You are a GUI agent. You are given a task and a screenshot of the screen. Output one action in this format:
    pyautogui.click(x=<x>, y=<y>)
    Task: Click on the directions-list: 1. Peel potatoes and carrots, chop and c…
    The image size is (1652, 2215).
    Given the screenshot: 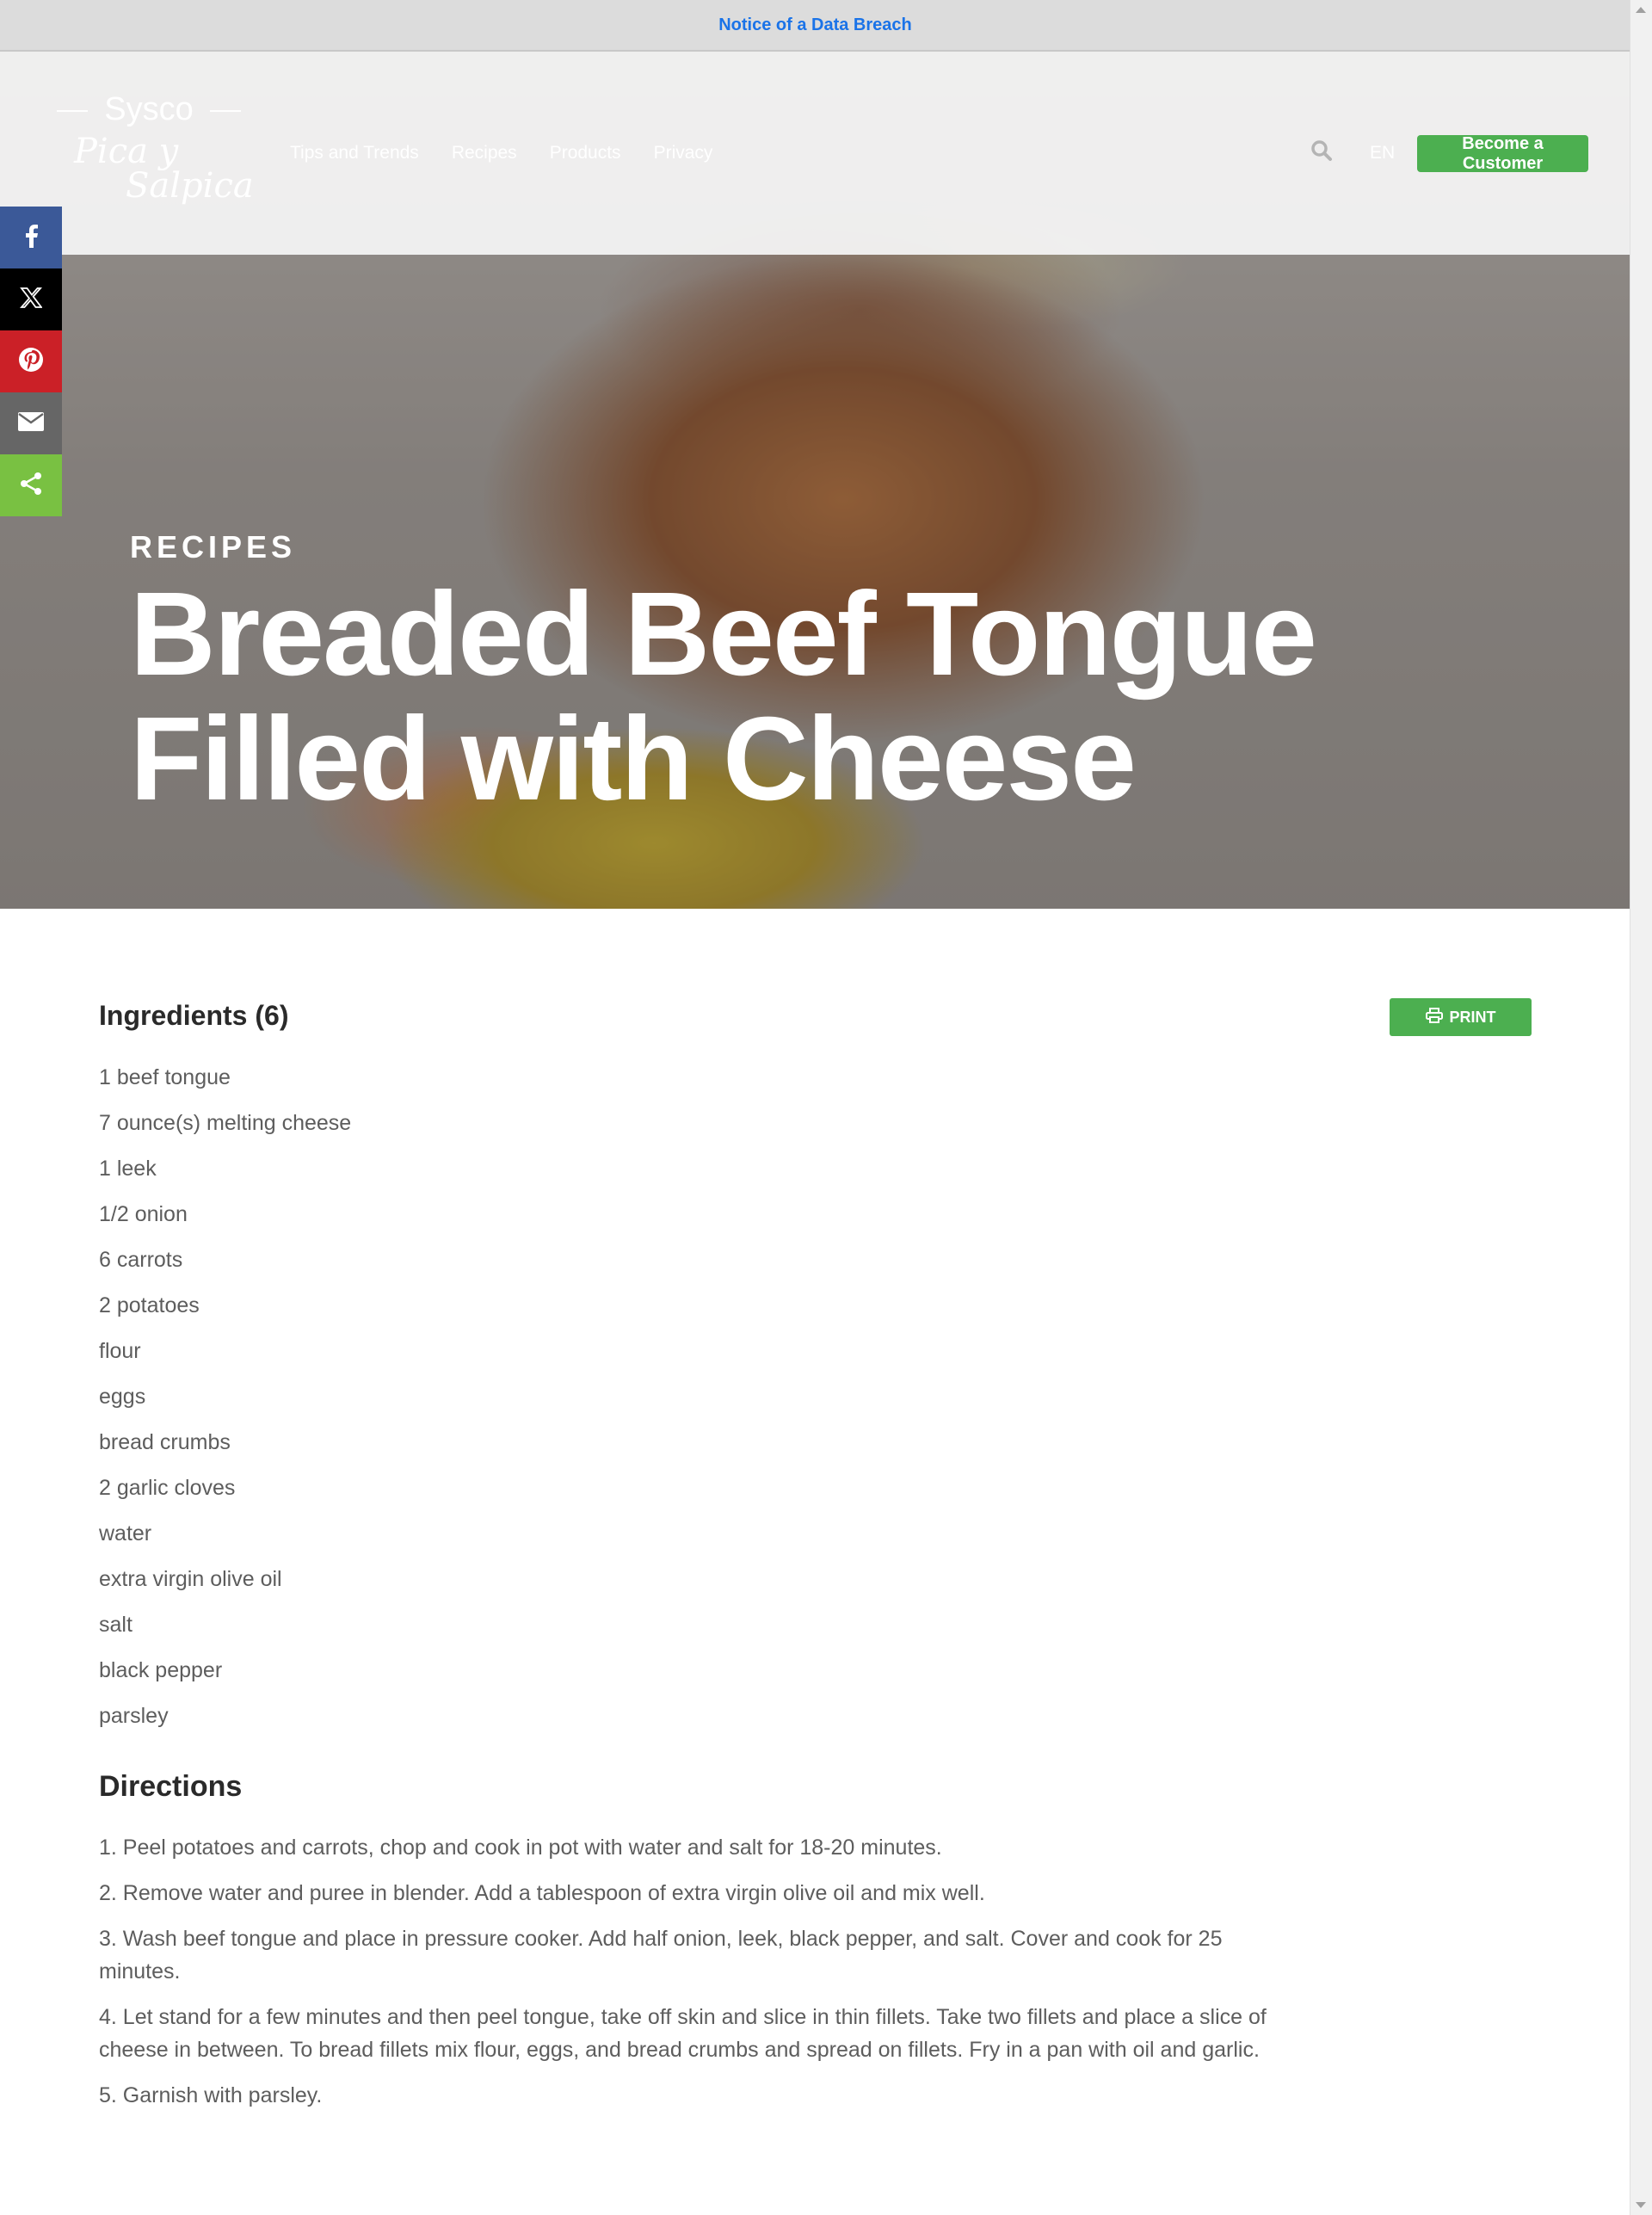 What is the action you would take?
    pyautogui.click(x=692, y=1978)
    